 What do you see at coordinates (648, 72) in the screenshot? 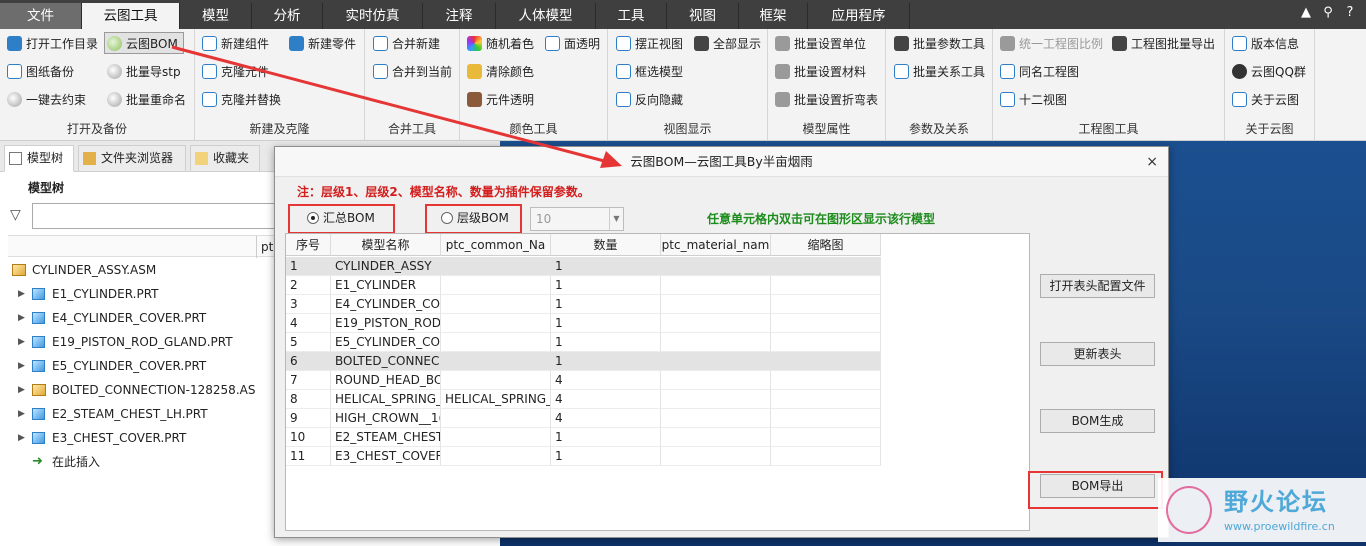
I see `box-select-button: 框选模型` at bounding box center [648, 72].